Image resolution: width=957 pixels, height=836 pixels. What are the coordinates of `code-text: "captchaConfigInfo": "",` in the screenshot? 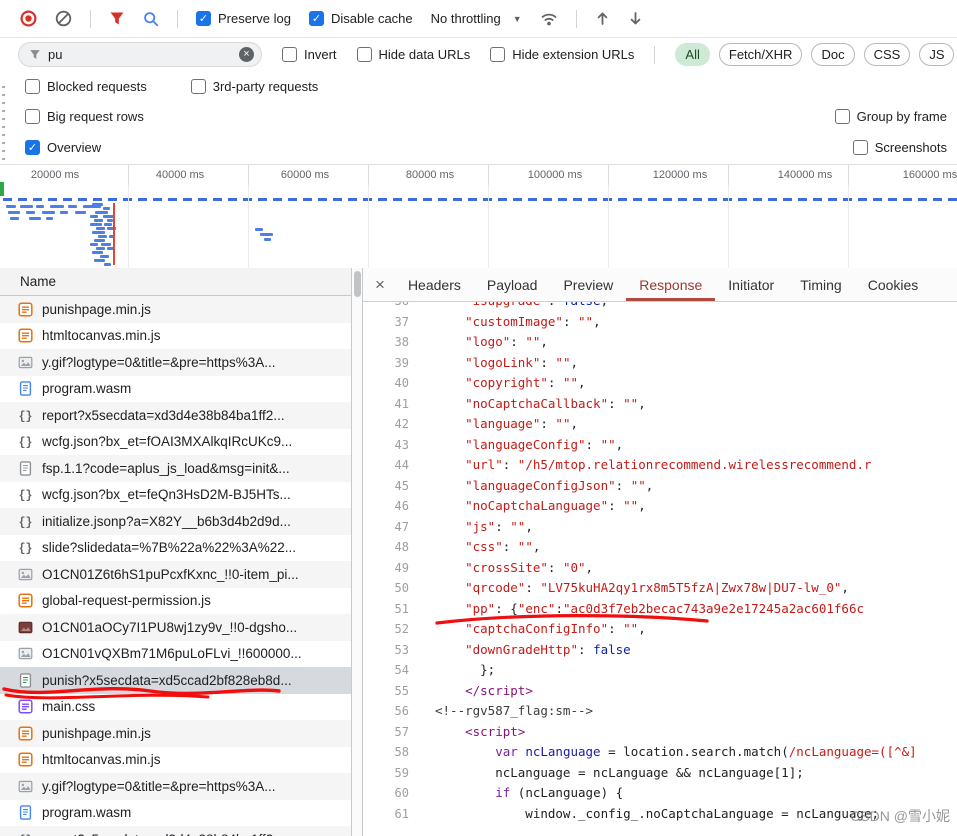 It's located at (540, 628).